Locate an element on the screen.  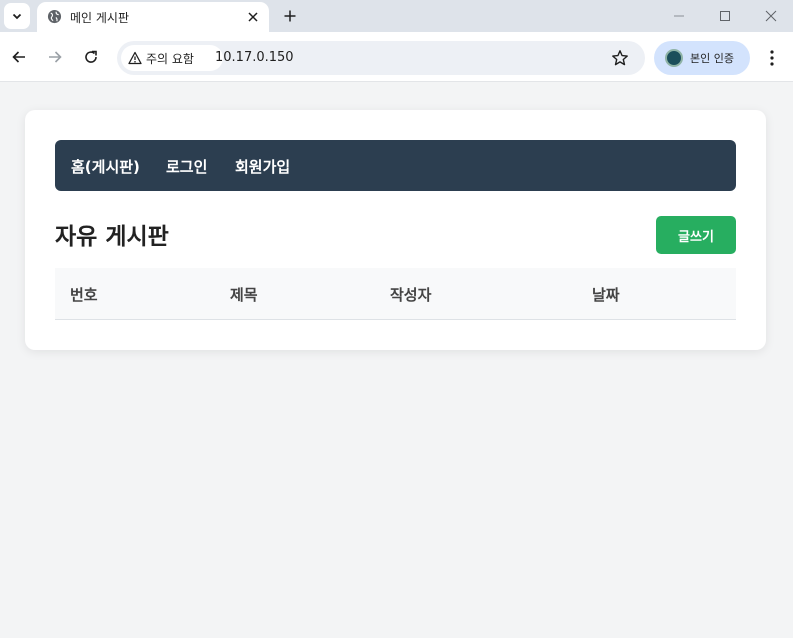
globe-icon is located at coordinates (54, 16).